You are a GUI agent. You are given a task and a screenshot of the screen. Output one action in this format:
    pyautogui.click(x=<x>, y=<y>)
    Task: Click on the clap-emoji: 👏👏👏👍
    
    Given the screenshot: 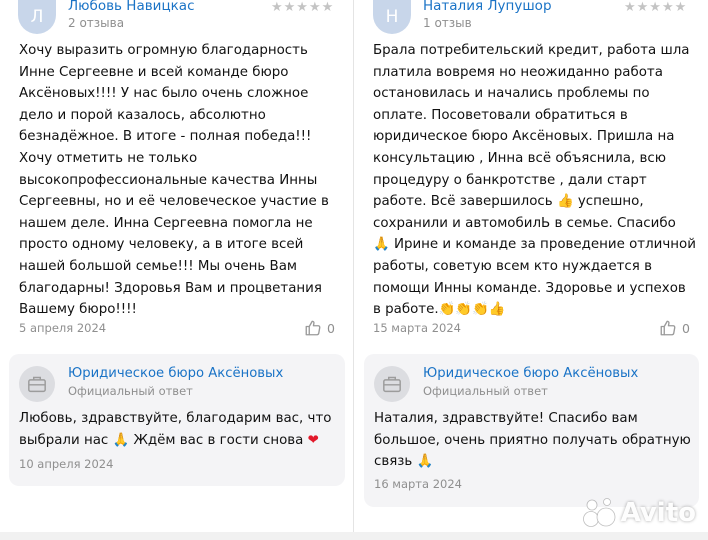 What is the action you would take?
    pyautogui.click(x=472, y=310)
    